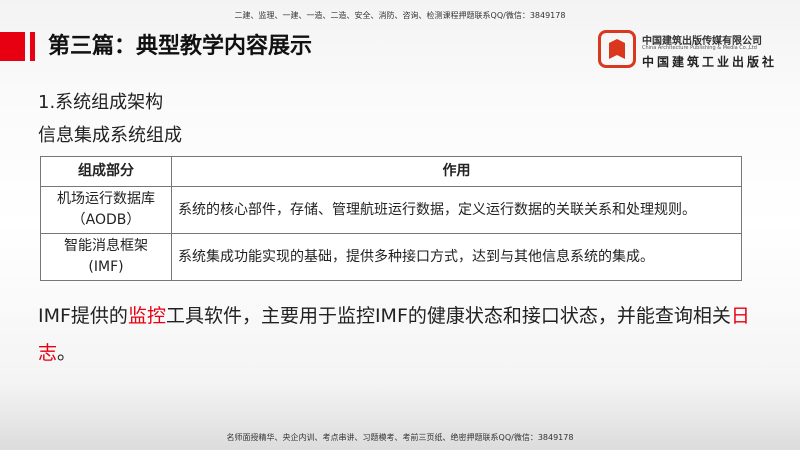 The height and width of the screenshot is (450, 800). I want to click on para-highlight: 监控, so click(146, 316).